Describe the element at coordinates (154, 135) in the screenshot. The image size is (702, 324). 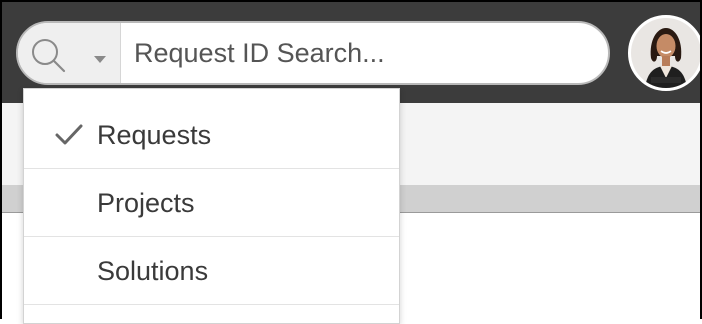
I see `dropdown-item-label: Requests` at that location.